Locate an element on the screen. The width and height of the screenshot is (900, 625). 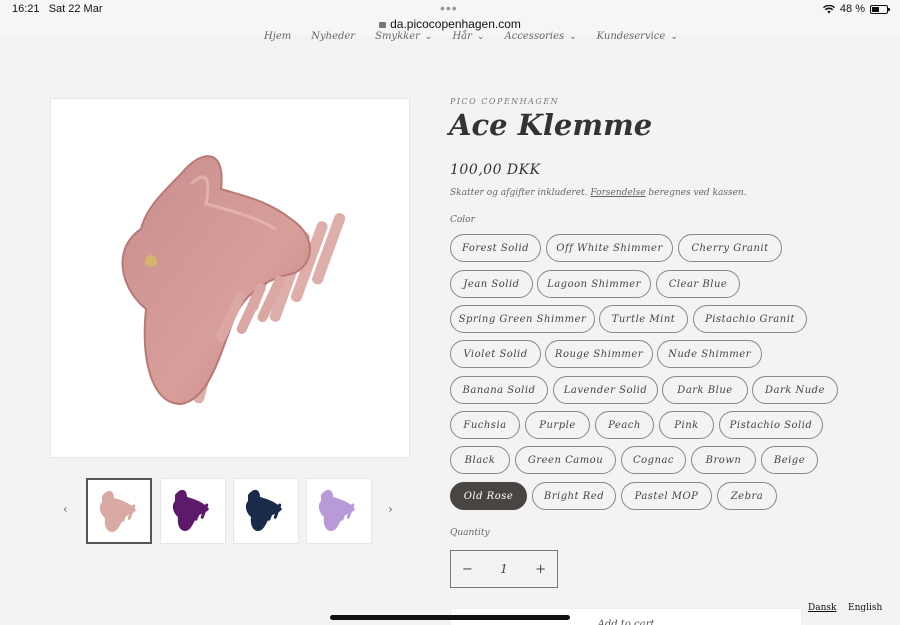
thumbnail-carousel: ‹ › is located at coordinates (233, 511).